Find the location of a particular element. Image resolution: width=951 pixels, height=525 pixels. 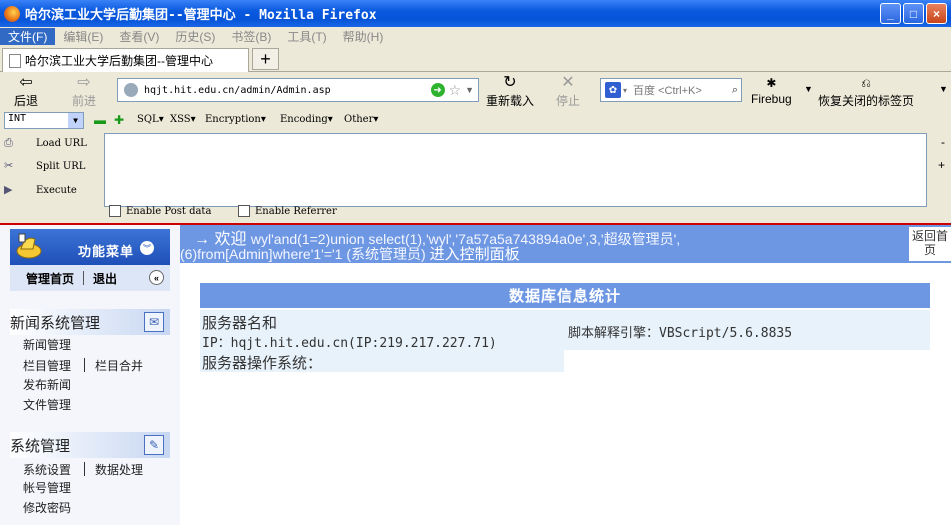

forward-arrow-icon: ⇨ is located at coordinates (84, 82).